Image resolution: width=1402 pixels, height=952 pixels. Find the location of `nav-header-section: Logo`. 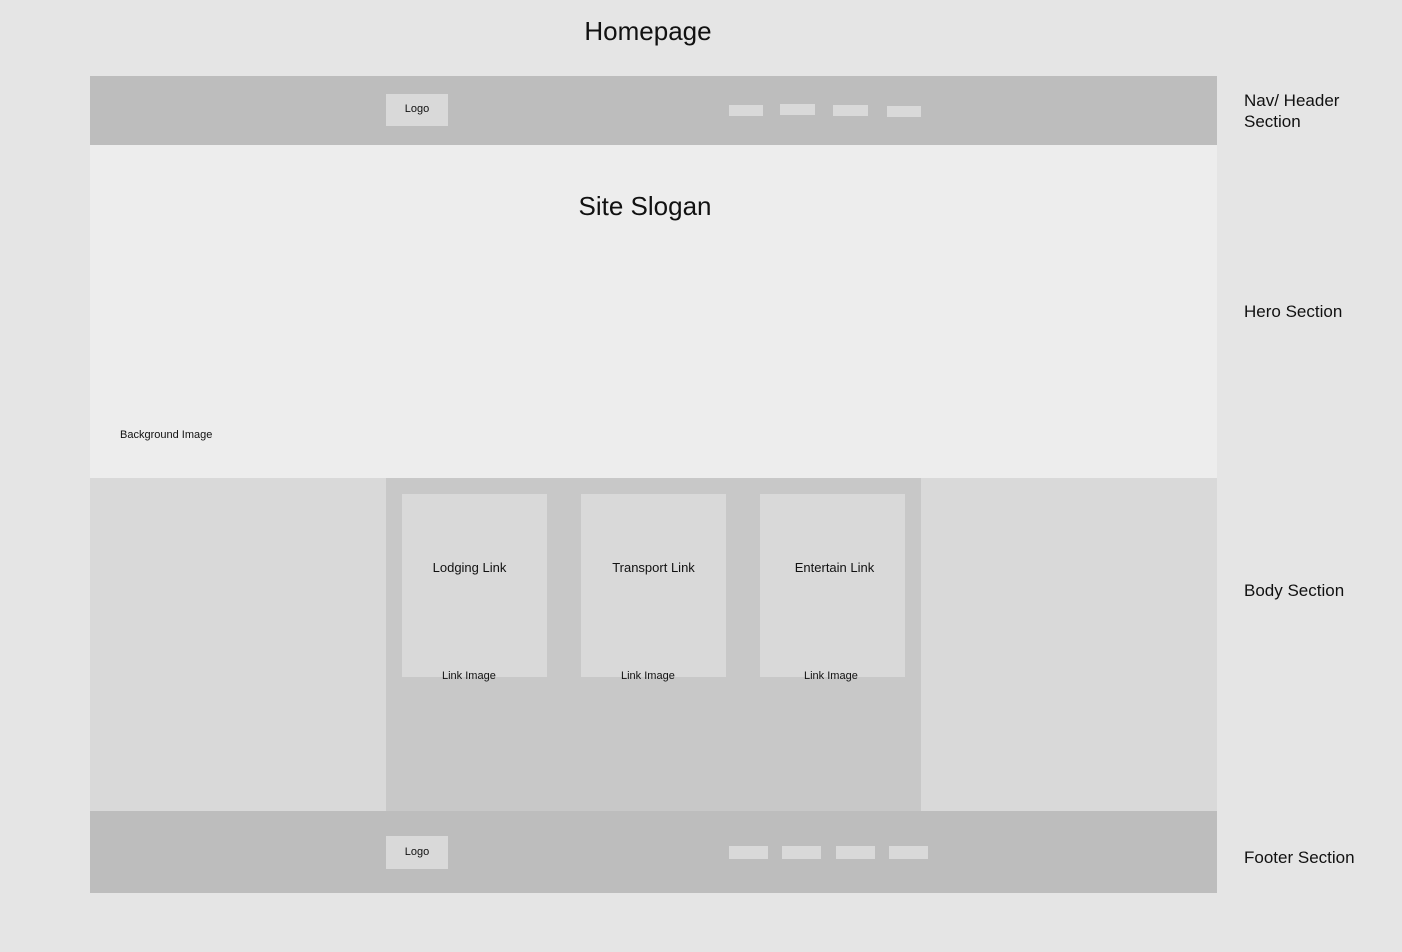

nav-header-section: Logo is located at coordinates (653, 110).